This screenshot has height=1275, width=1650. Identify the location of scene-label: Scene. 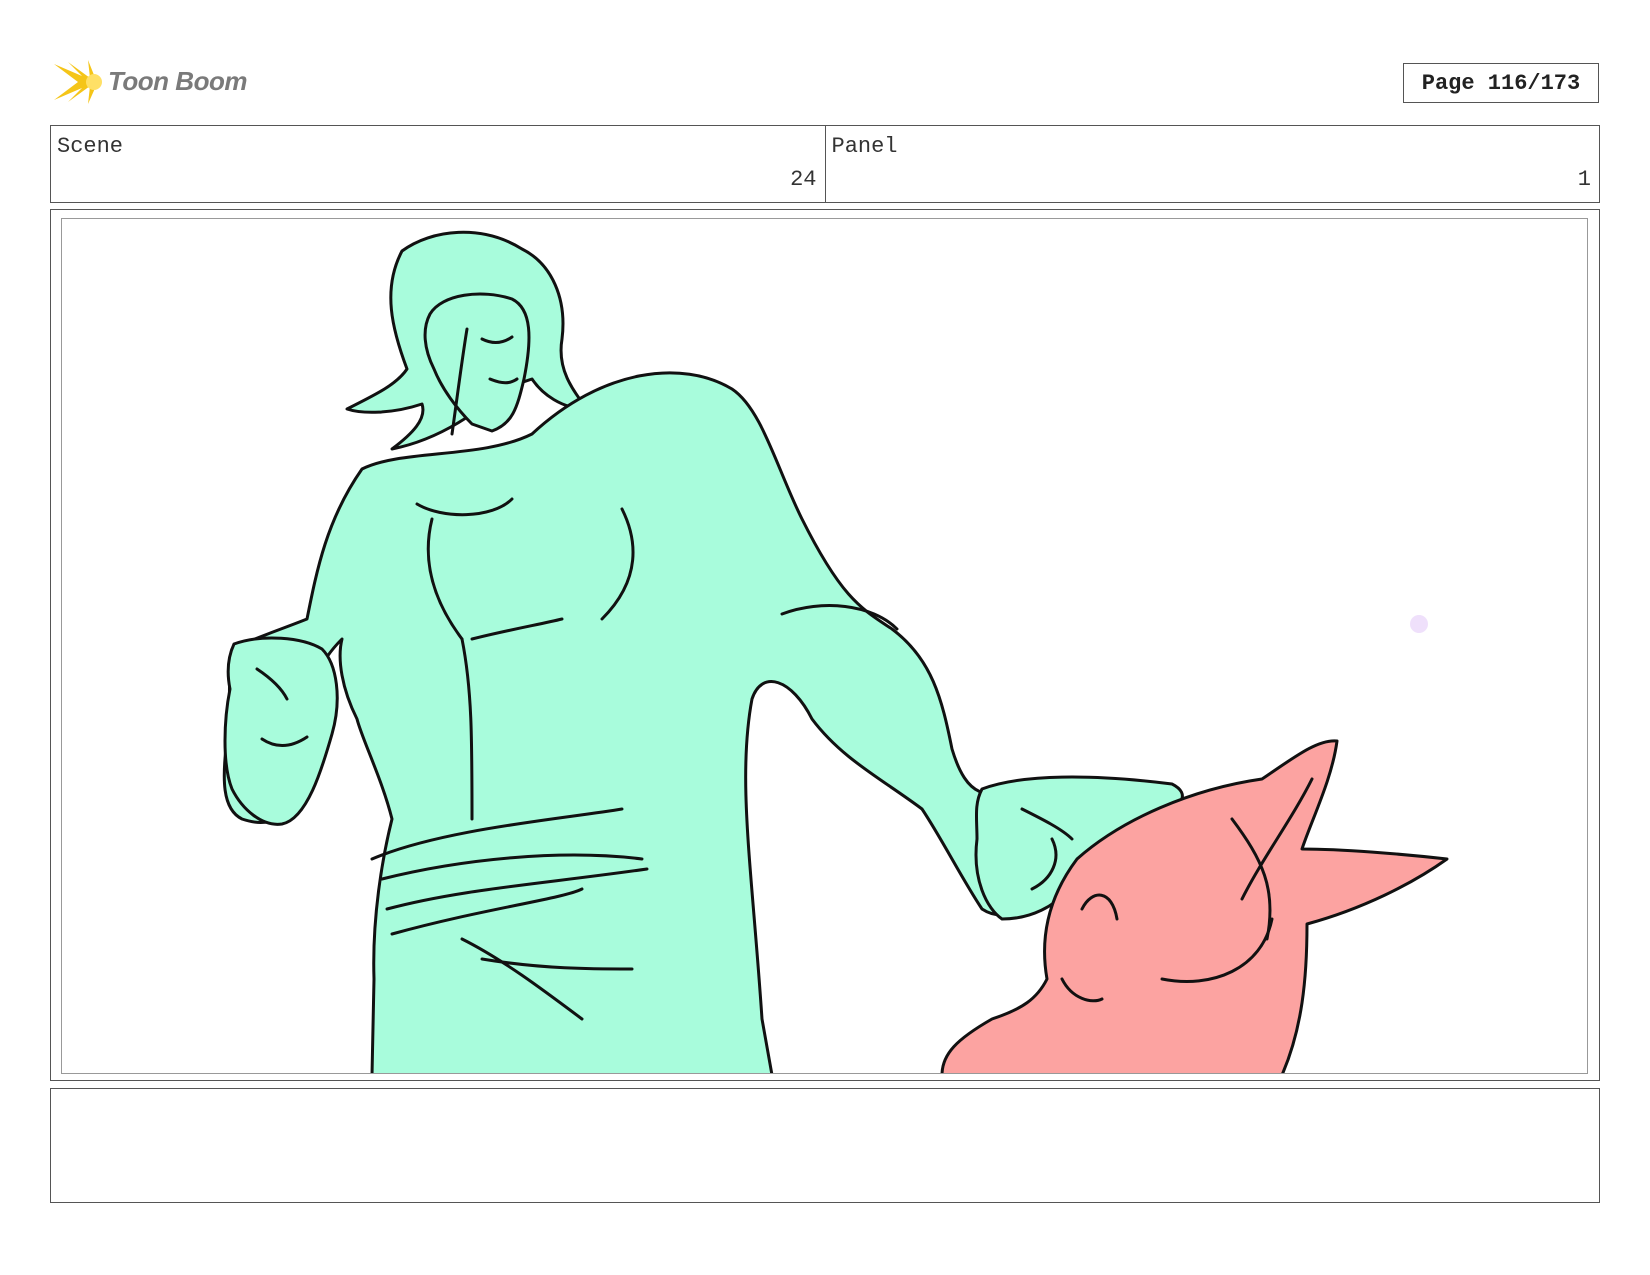
(90, 146).